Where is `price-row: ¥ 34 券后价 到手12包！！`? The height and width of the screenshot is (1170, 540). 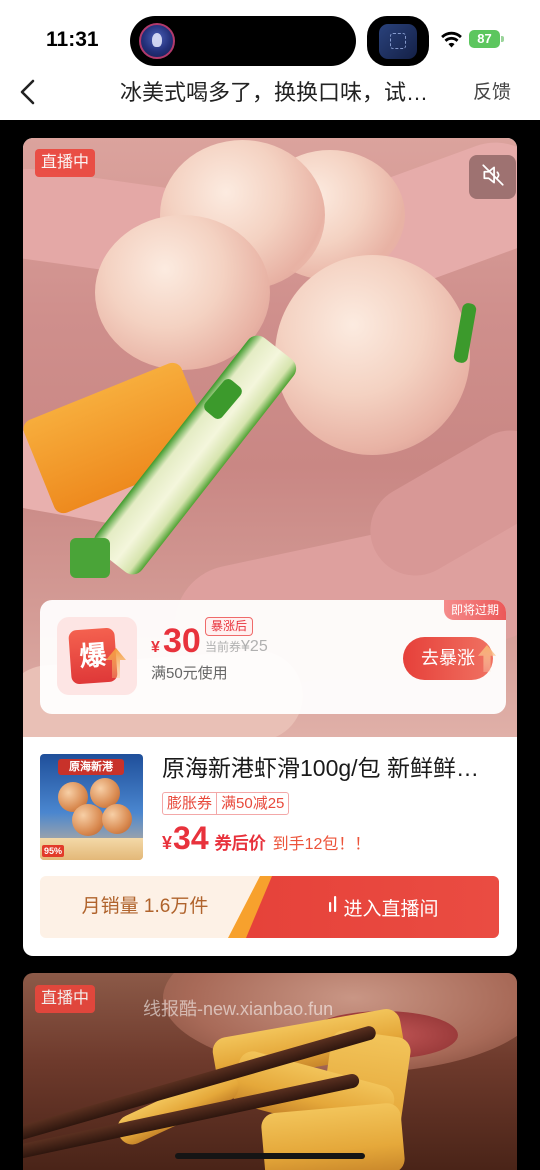 price-row: ¥ 34 券后价 到手12包！！ is located at coordinates (266, 838).